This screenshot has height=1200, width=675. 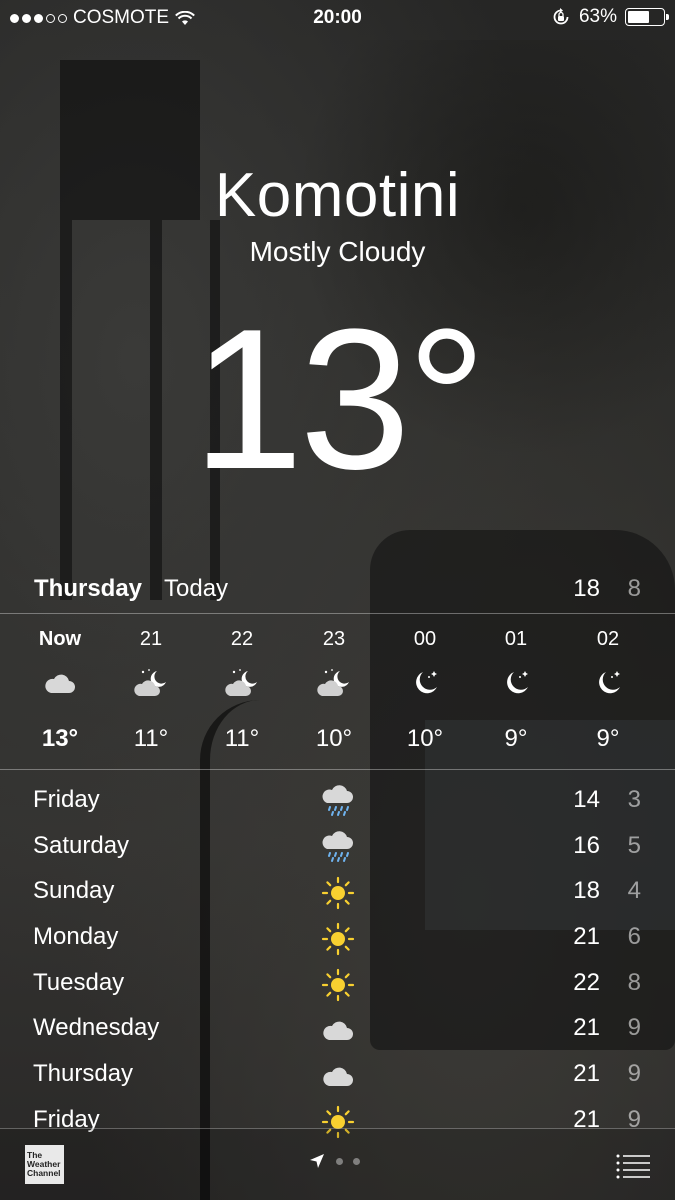 I want to click on day-low: 6, so click(x=634, y=937).